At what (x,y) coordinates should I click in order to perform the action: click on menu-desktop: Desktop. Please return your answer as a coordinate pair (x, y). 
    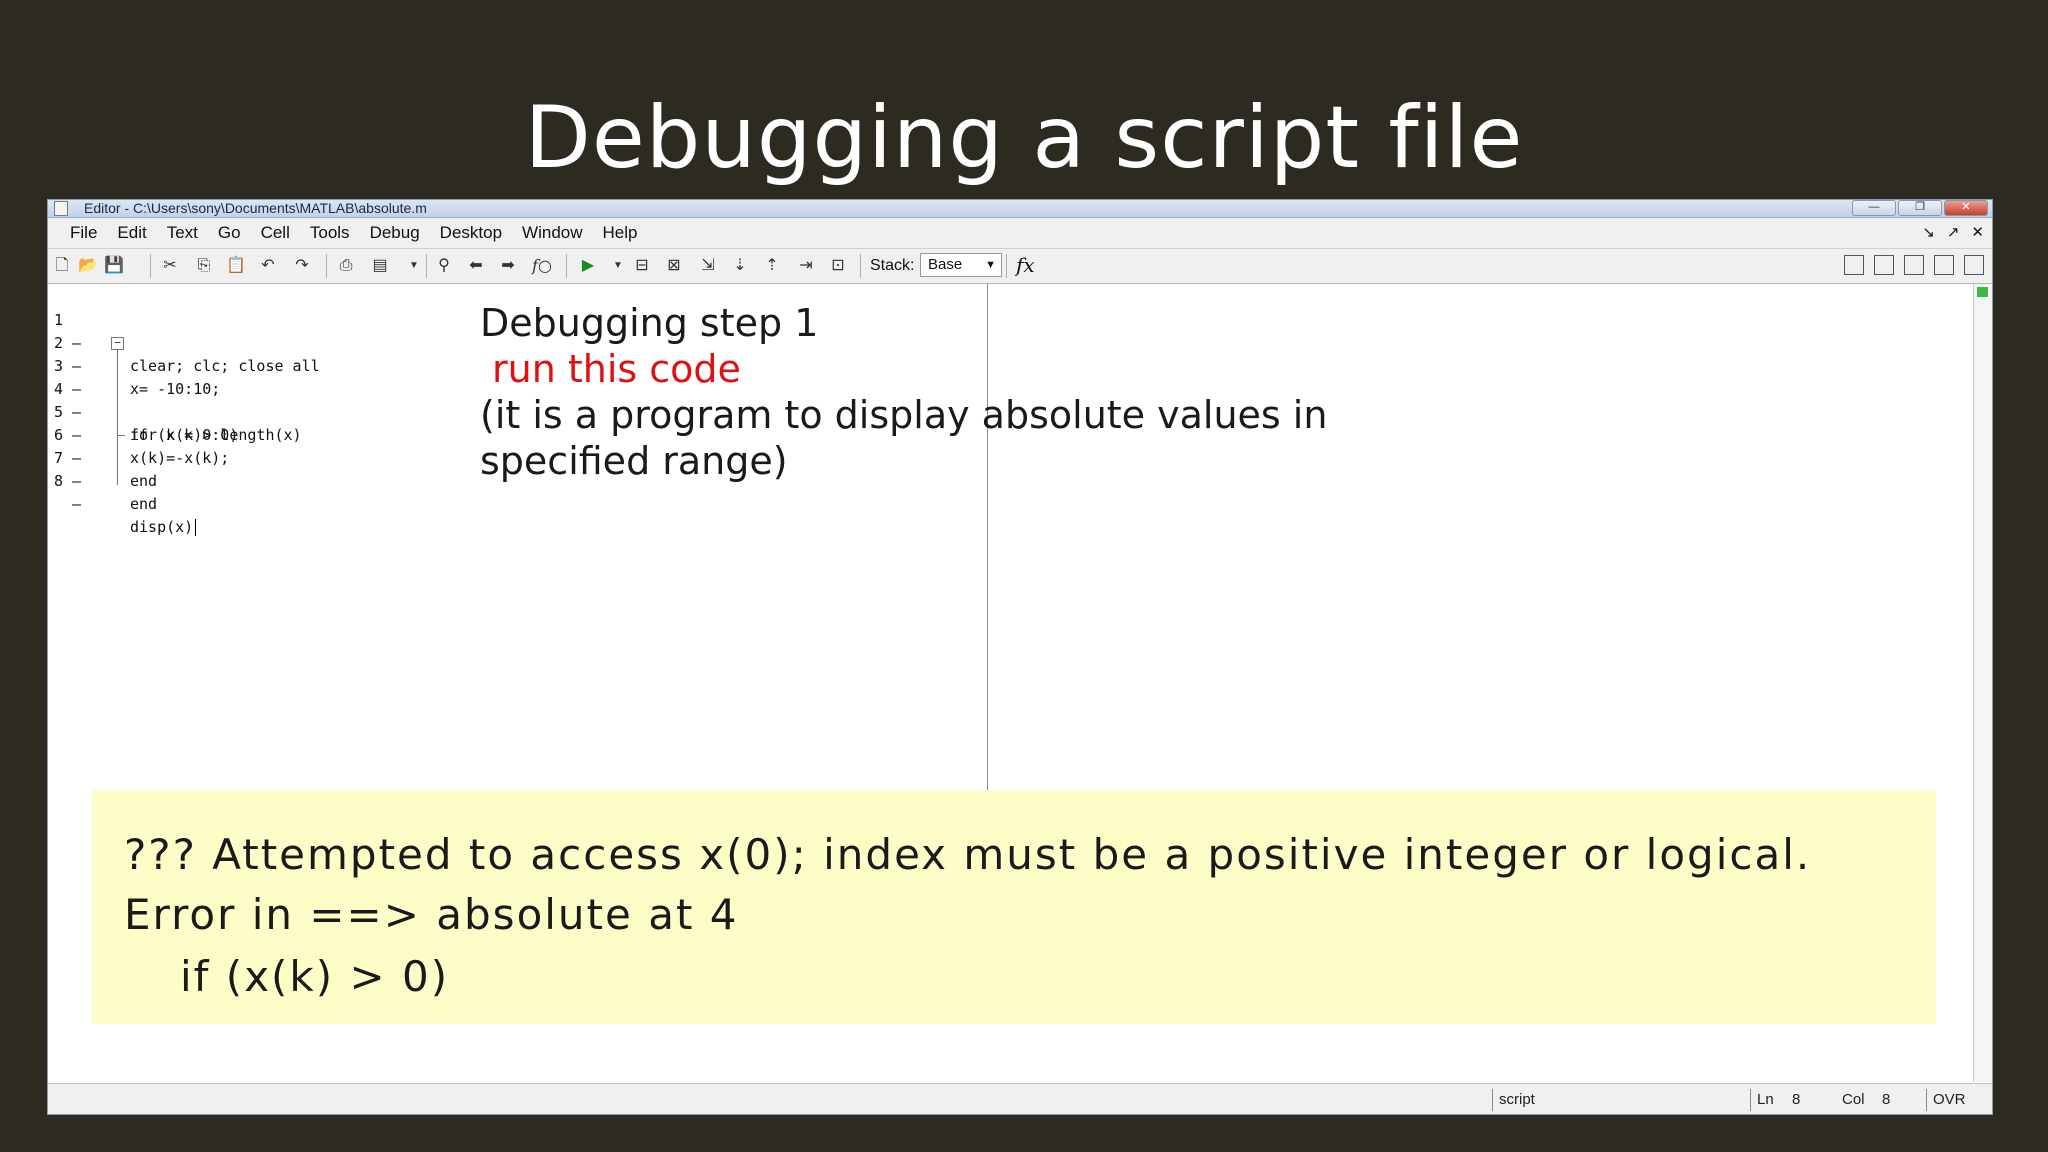
    Looking at the image, I should click on (471, 233).